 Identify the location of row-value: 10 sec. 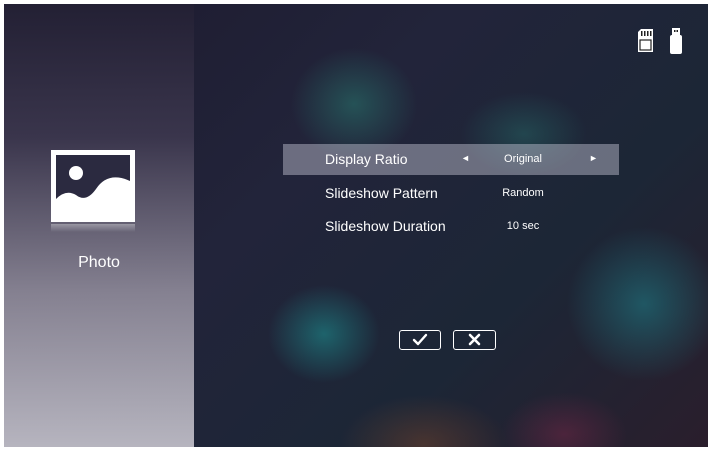
(523, 226).